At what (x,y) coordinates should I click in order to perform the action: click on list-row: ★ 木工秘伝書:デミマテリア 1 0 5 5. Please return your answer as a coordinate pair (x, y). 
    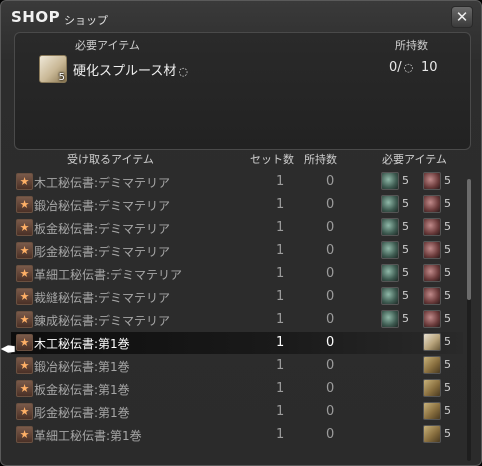
    Looking at the image, I should click on (237, 182).